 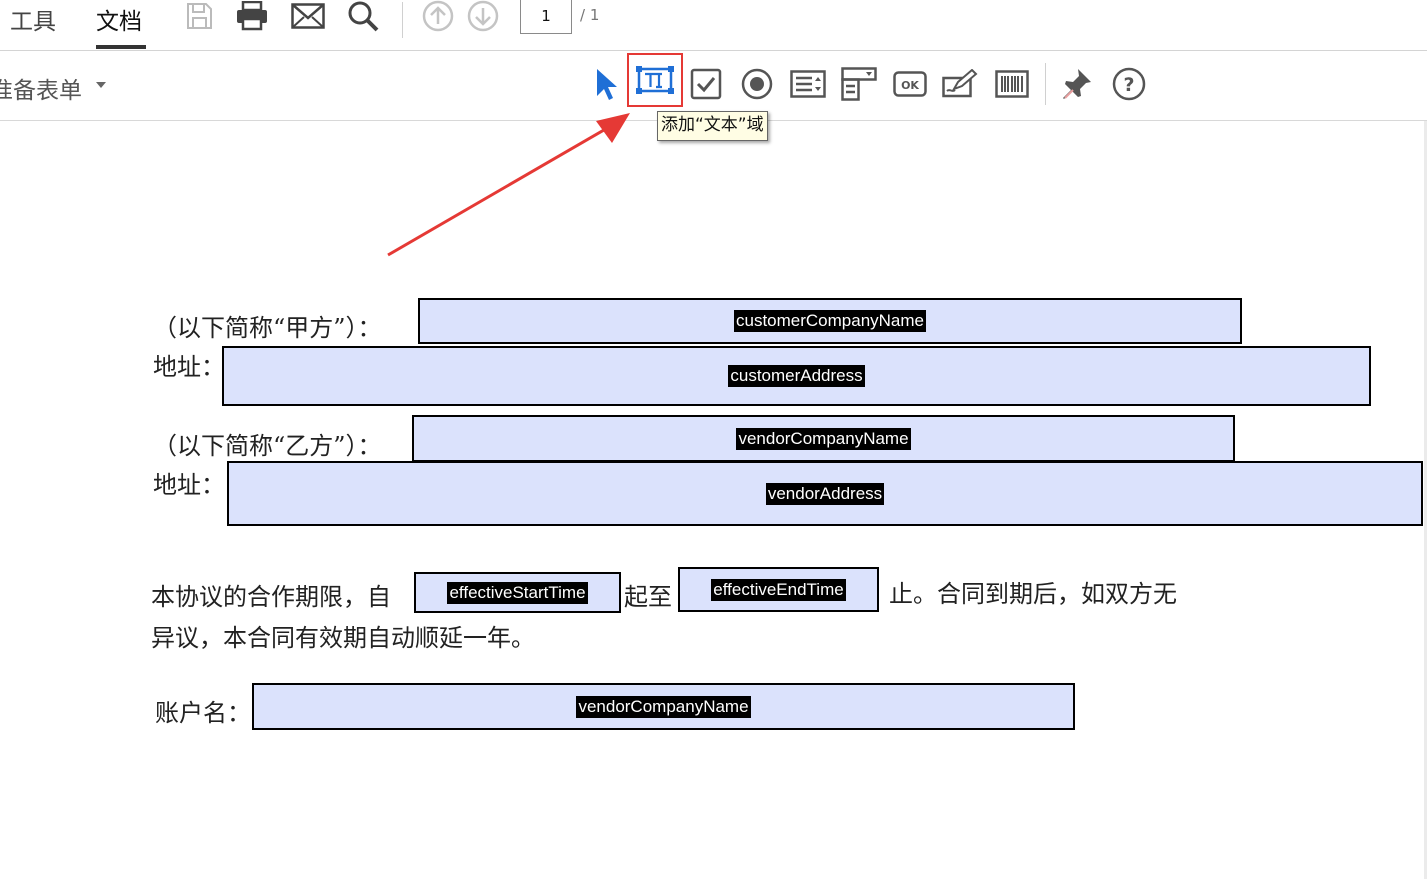 I want to click on text-field-icon, so click(x=655, y=80).